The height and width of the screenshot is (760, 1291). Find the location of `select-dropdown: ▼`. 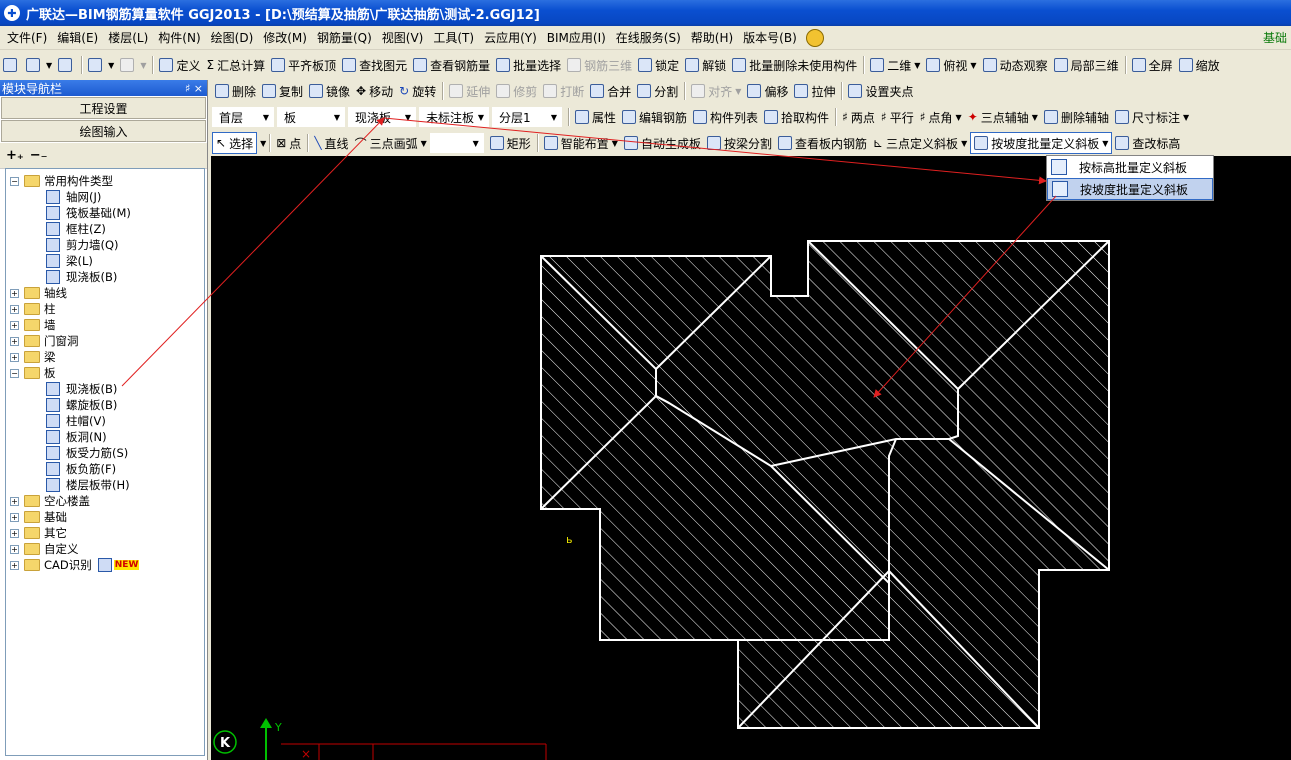

select-dropdown: ▼ is located at coordinates (263, 143).